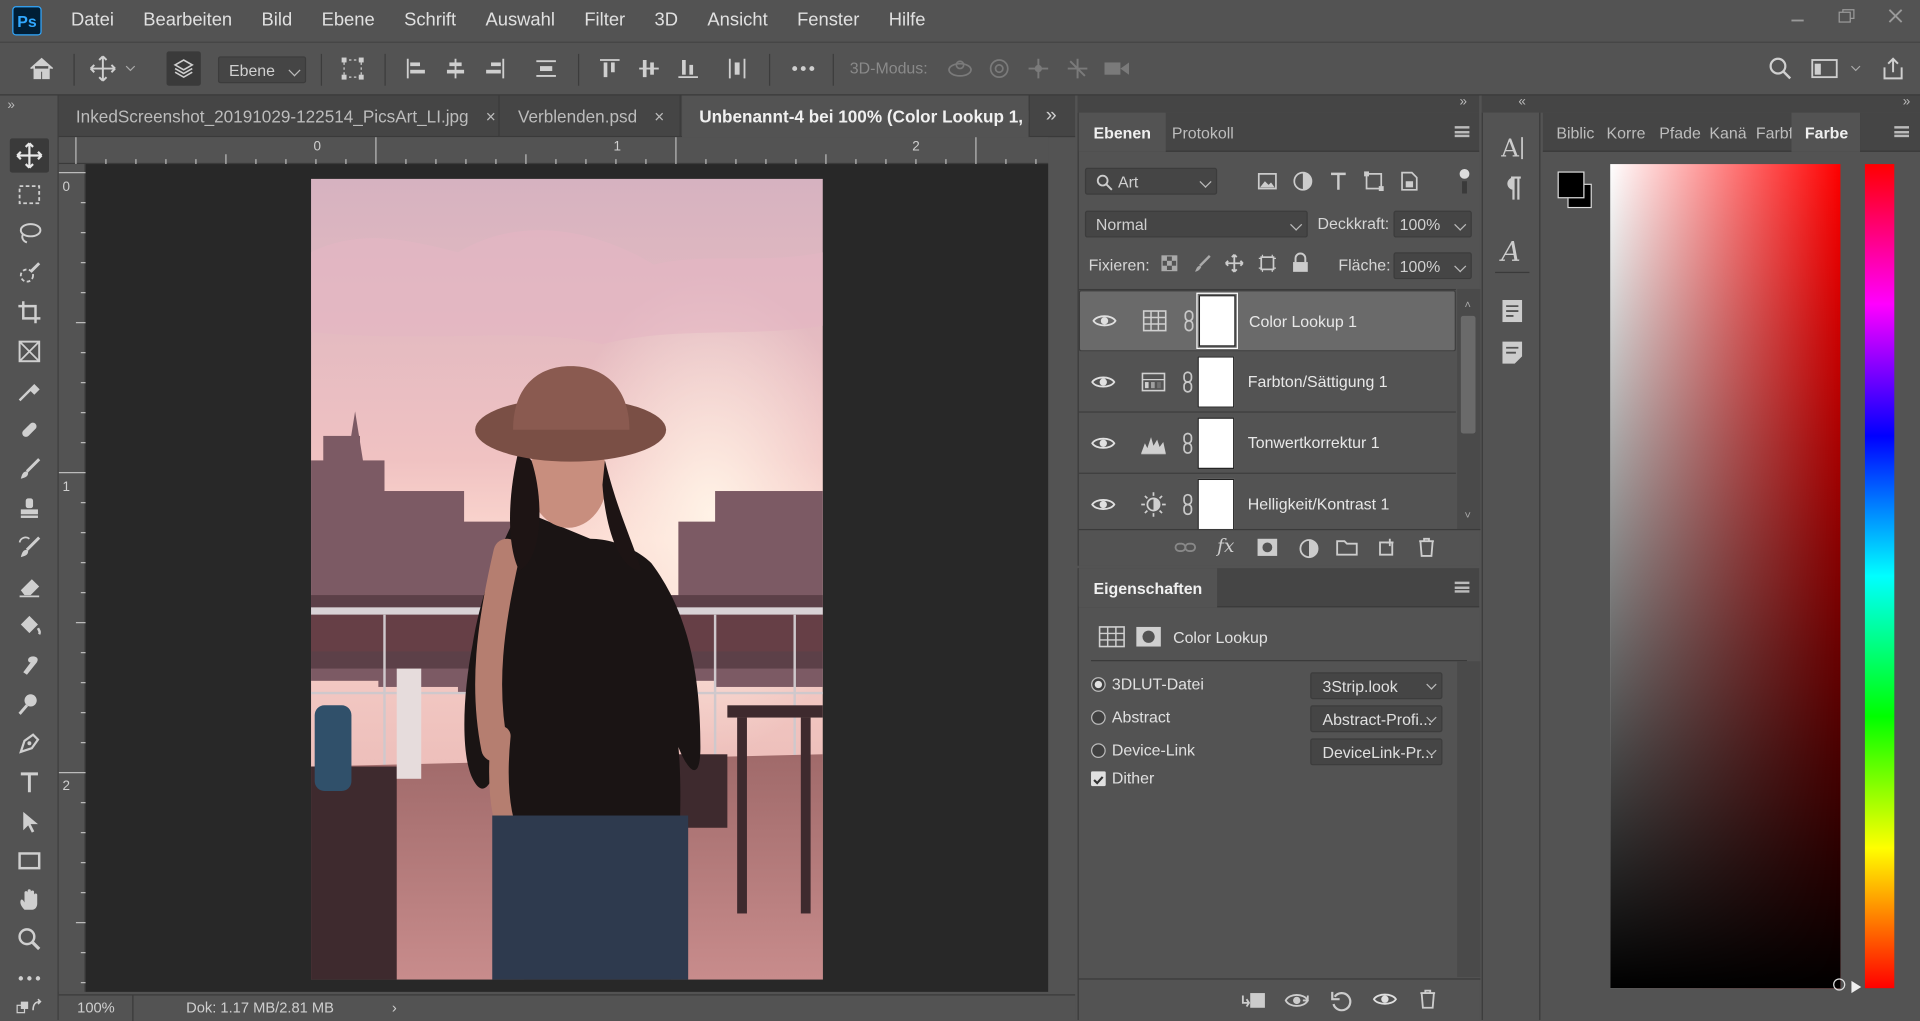 The width and height of the screenshot is (1920, 1021). Describe the element at coordinates (828, 21) in the screenshot. I see `menu-fenster: Fenster` at that location.